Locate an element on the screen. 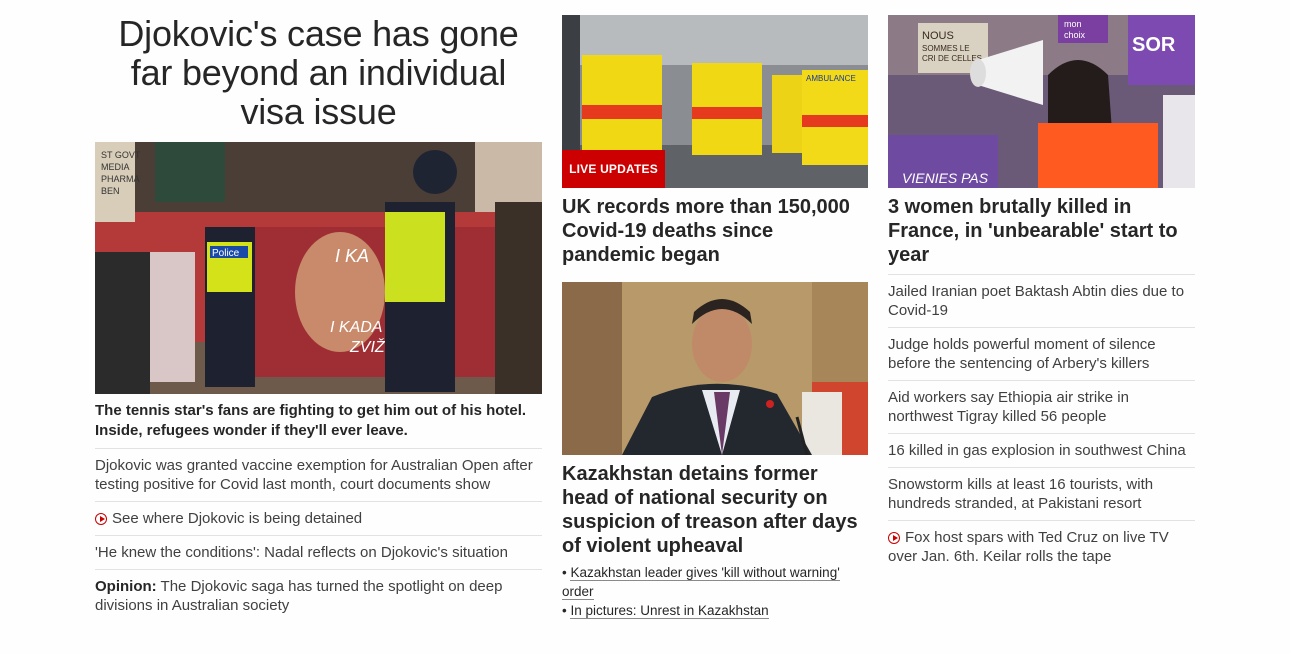 This screenshot has width=1290, height=654. list-item: See where Djokovic is being detained is located at coordinates (318, 518).